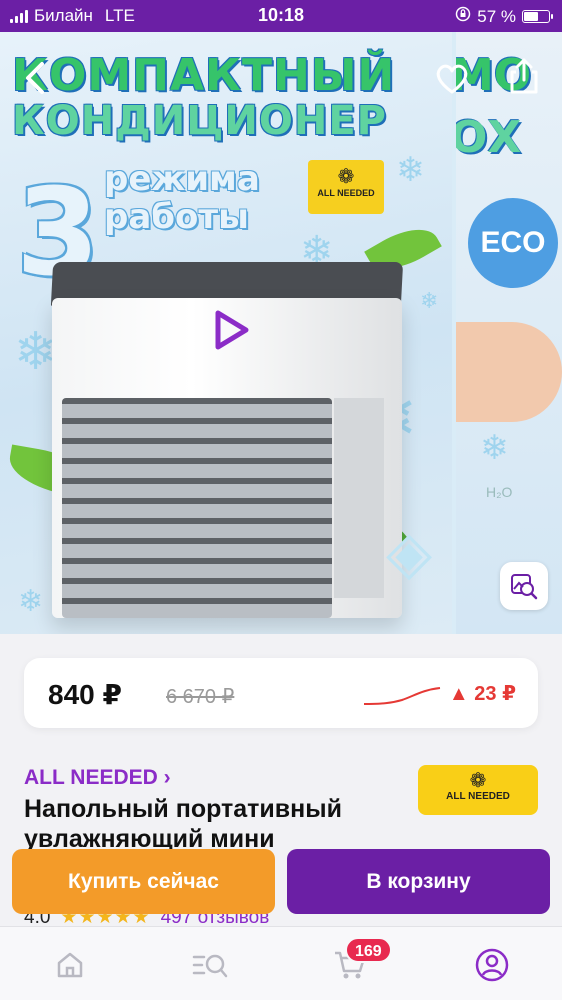 Image resolution: width=562 pixels, height=1000 pixels. I want to click on price-trend-sparkline, so click(402, 696).